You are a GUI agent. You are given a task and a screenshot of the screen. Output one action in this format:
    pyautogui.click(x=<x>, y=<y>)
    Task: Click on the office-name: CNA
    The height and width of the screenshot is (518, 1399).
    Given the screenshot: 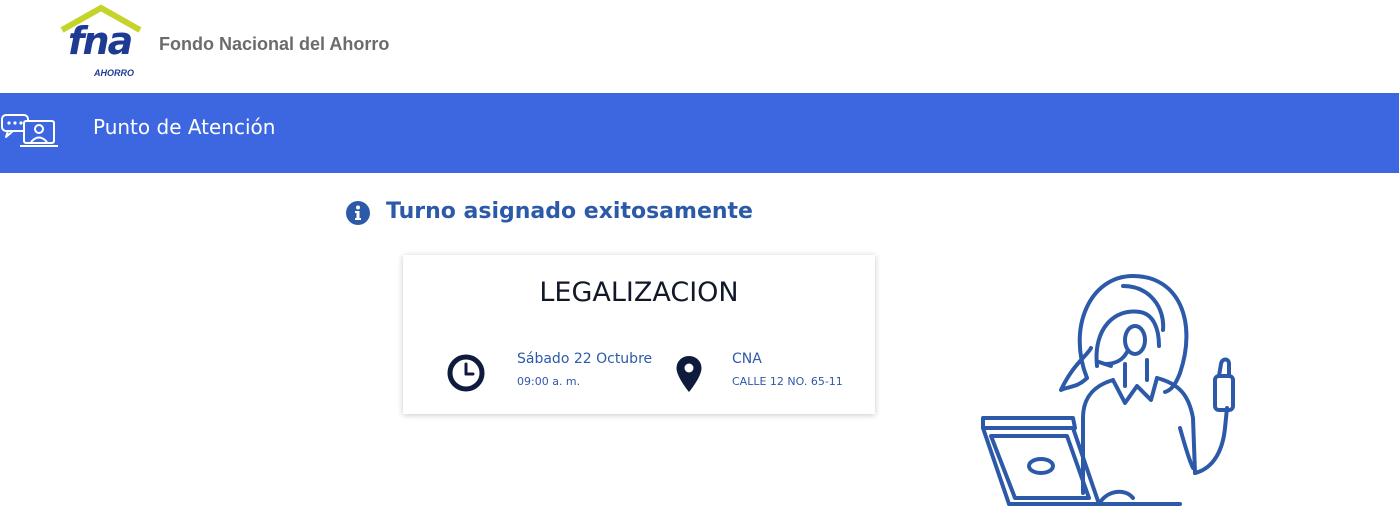 What is the action you would take?
    pyautogui.click(x=747, y=359)
    